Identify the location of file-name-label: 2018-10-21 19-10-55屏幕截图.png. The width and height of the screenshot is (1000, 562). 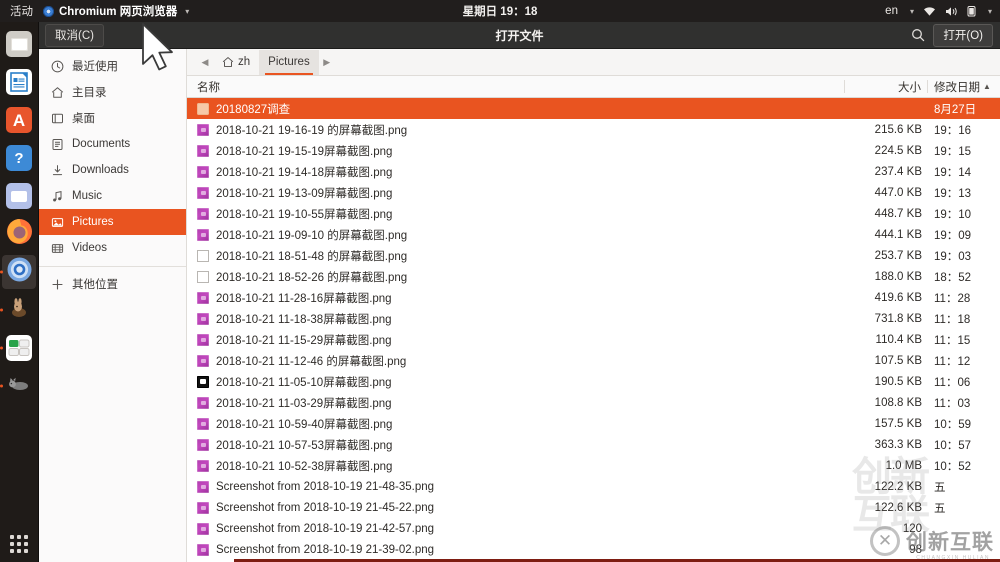
(304, 214).